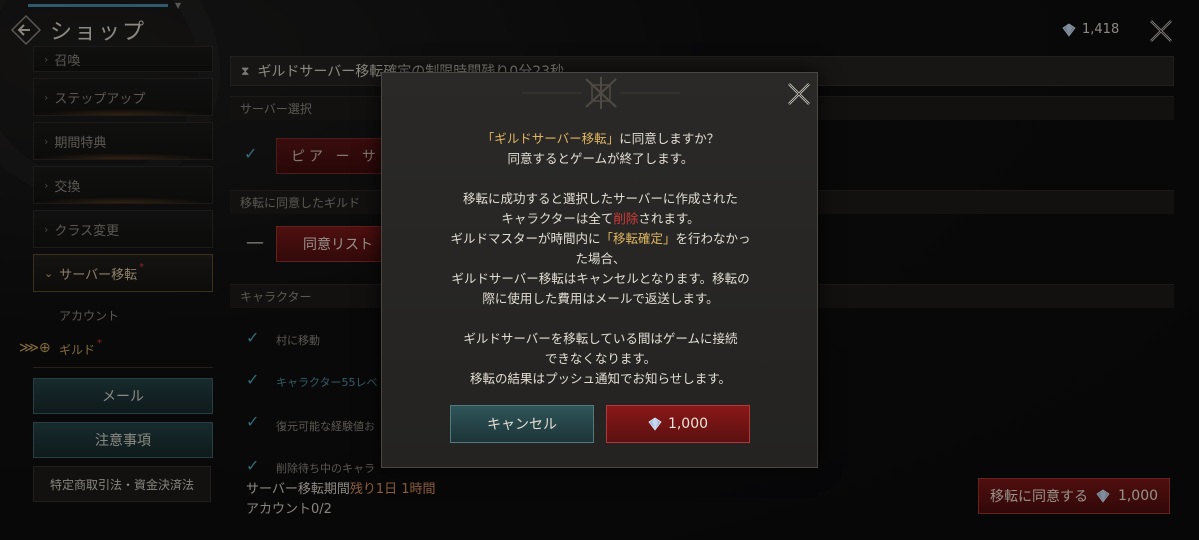 The width and height of the screenshot is (1199, 540). What do you see at coordinates (669, 218) in the screenshot?
I see `message-text: されます。` at bounding box center [669, 218].